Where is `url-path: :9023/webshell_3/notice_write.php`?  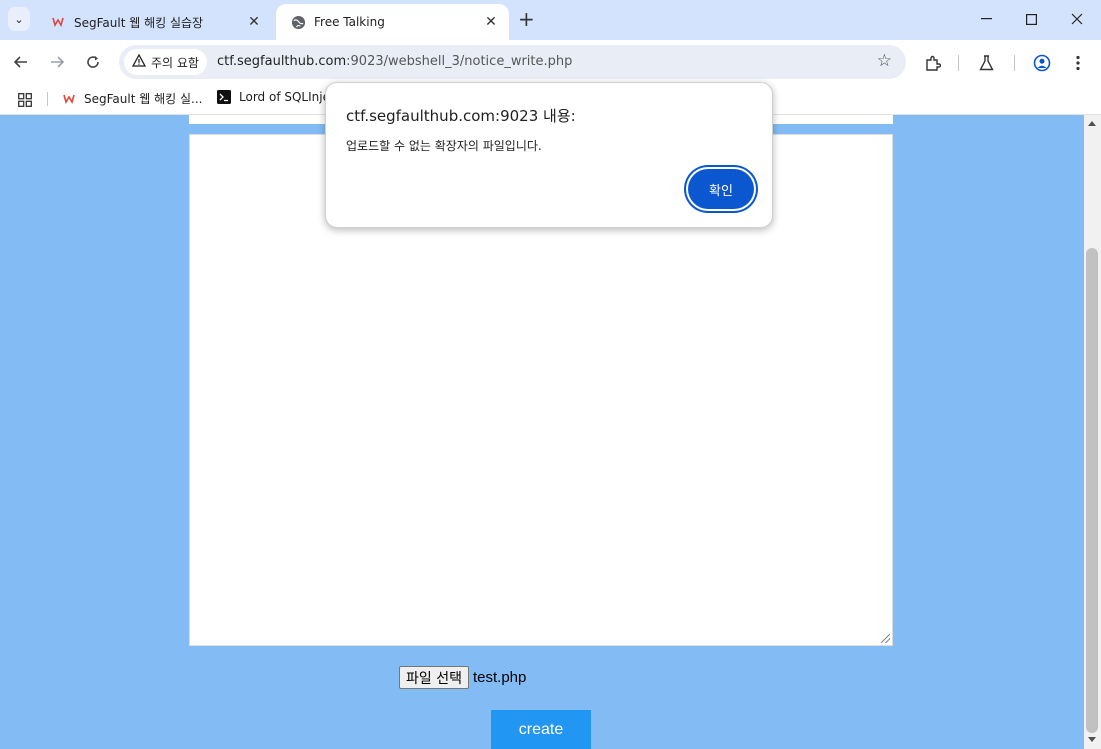 url-path: :9023/webshell_3/notice_write.php is located at coordinates (459, 61).